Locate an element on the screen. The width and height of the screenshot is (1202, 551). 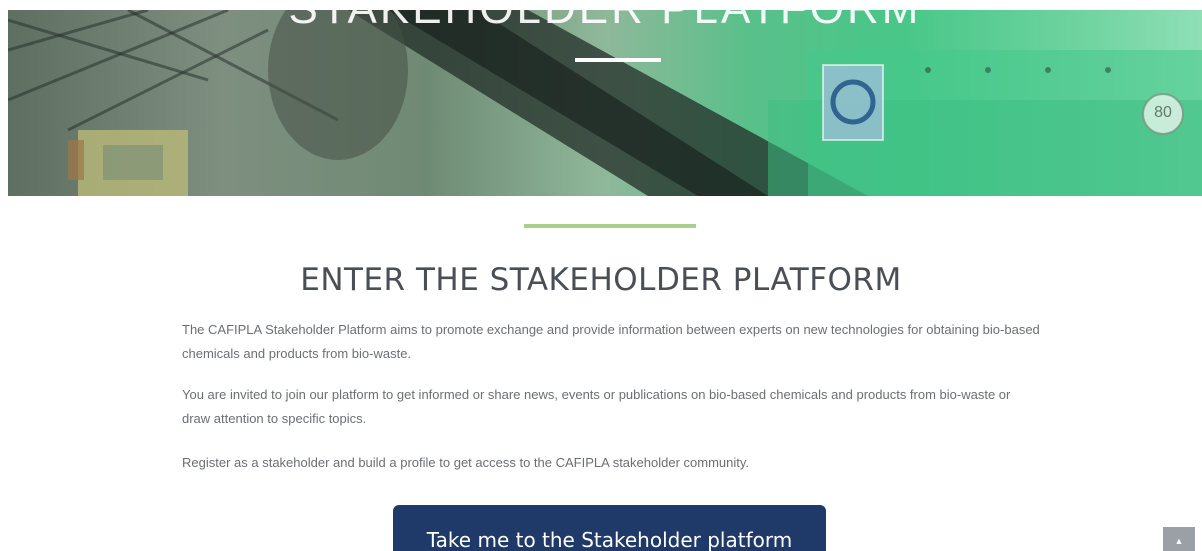
hero-title-underline is located at coordinates (618, 60).